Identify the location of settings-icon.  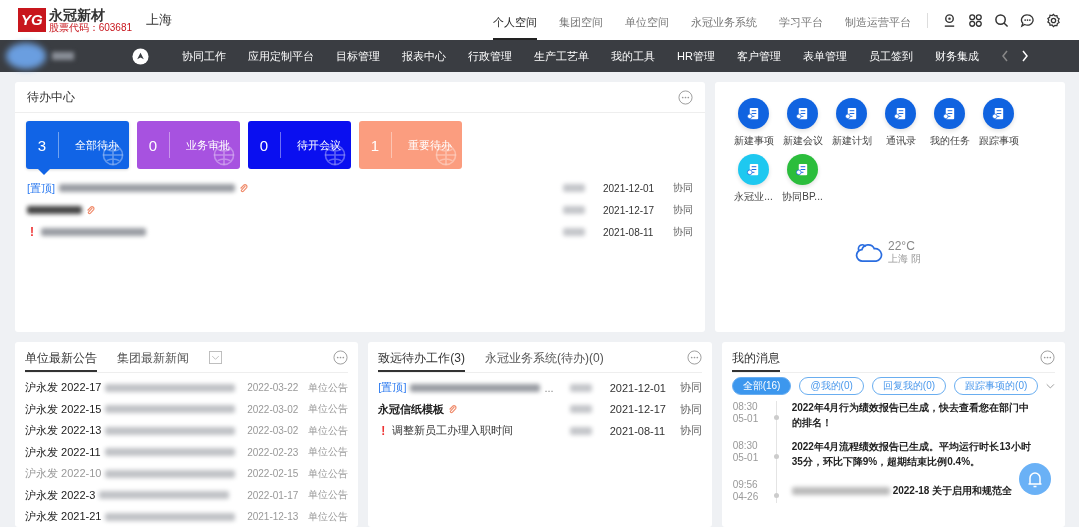
(1053, 20).